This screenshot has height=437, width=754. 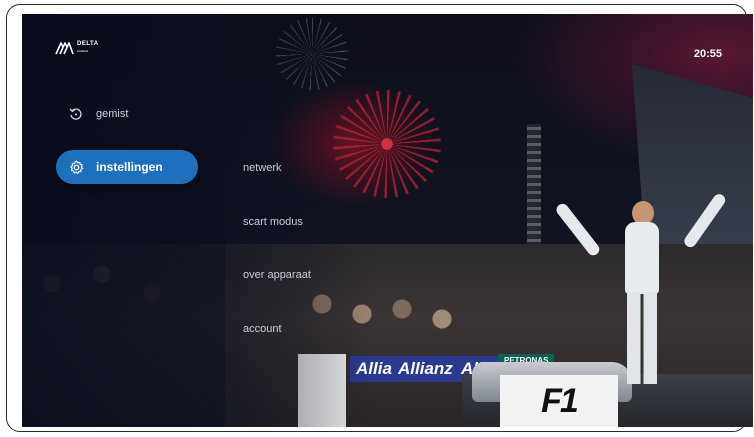 I want to click on sidebar-item-instellingen: instellingen, so click(x=127, y=167).